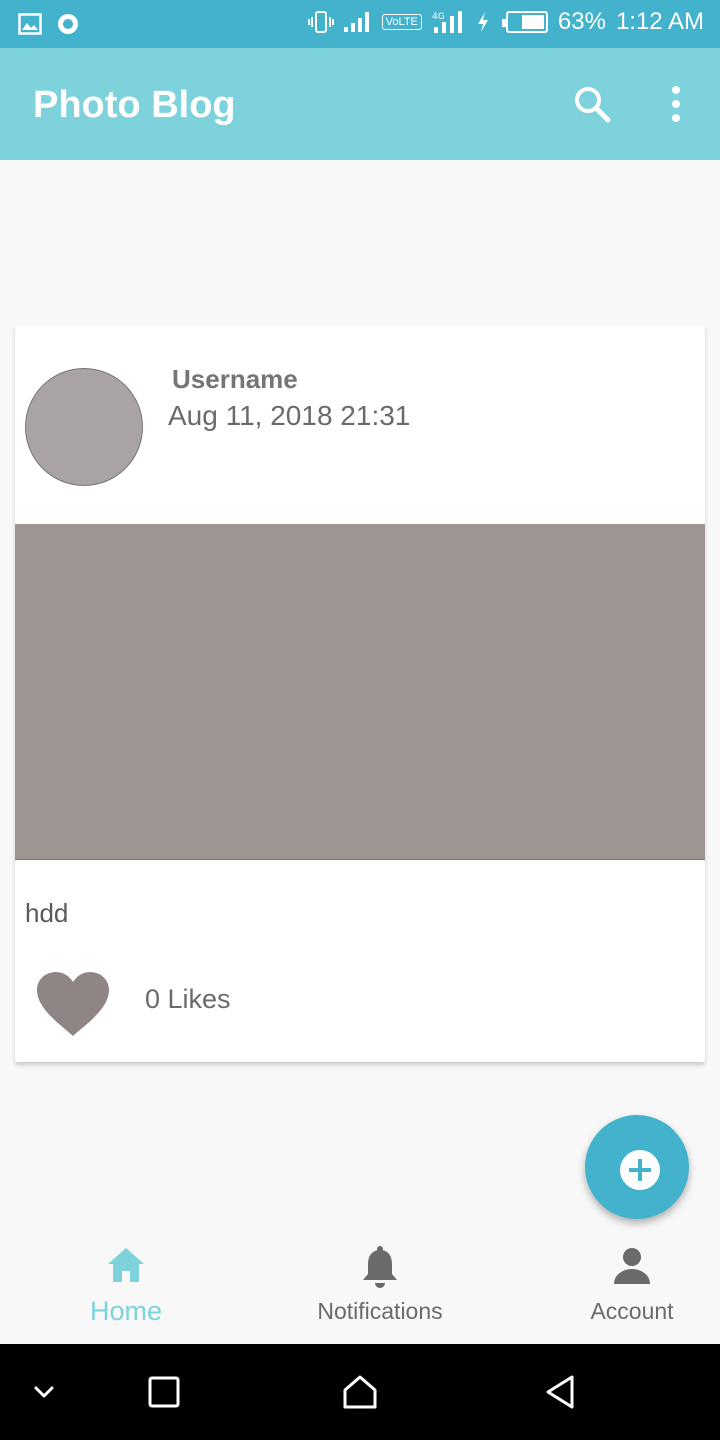 This screenshot has height=1440, width=720. I want to click on bottom-navigation: Home Notifications Account, so click(360, 1288).